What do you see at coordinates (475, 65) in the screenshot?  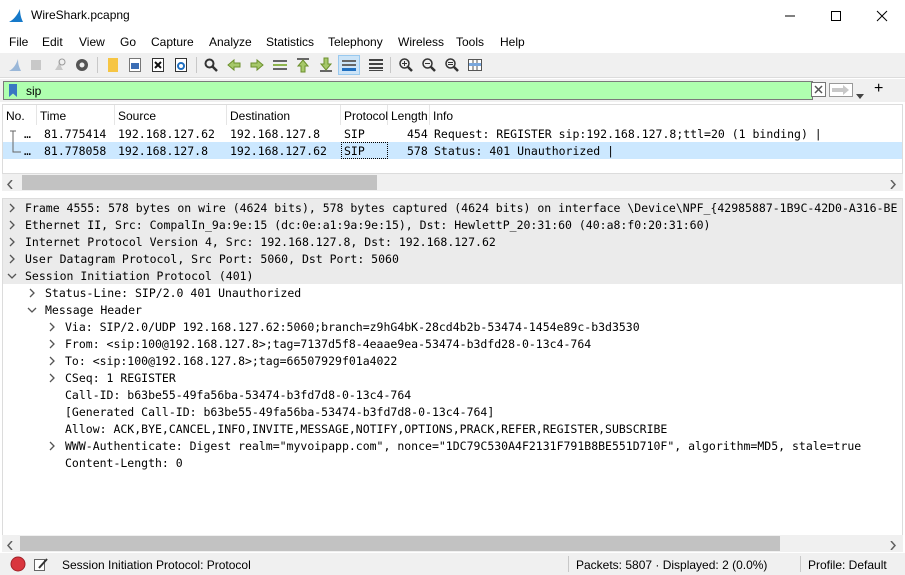 I see `resize-columns-button` at bounding box center [475, 65].